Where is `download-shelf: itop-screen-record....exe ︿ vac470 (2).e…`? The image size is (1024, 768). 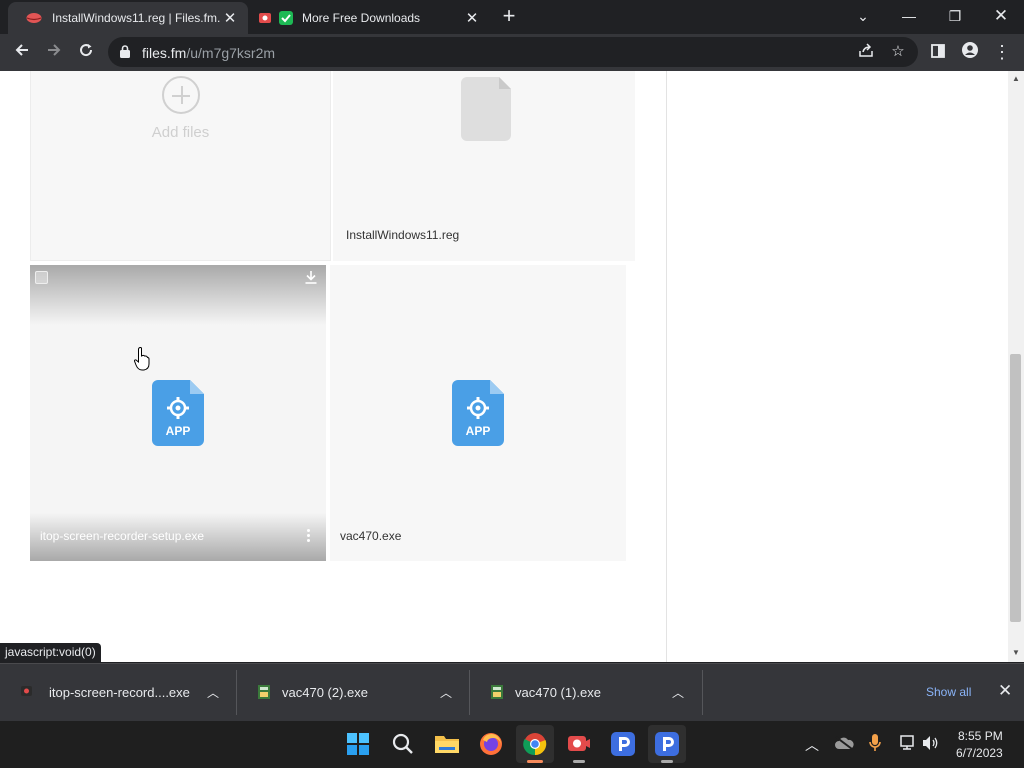 download-shelf: itop-screen-record....exe ︿ vac470 (2).e… is located at coordinates (512, 692).